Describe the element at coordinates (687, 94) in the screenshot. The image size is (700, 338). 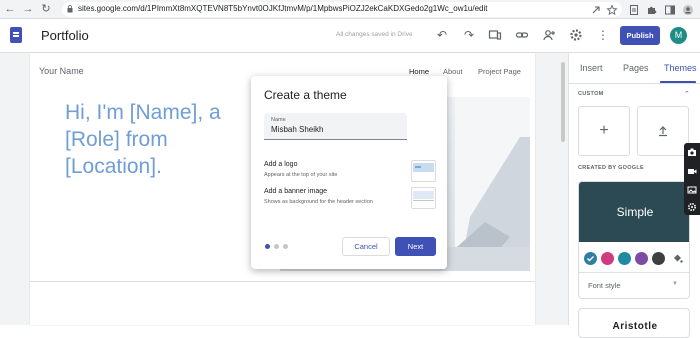
I see `collapse-chevron-icon: ⌃` at that location.